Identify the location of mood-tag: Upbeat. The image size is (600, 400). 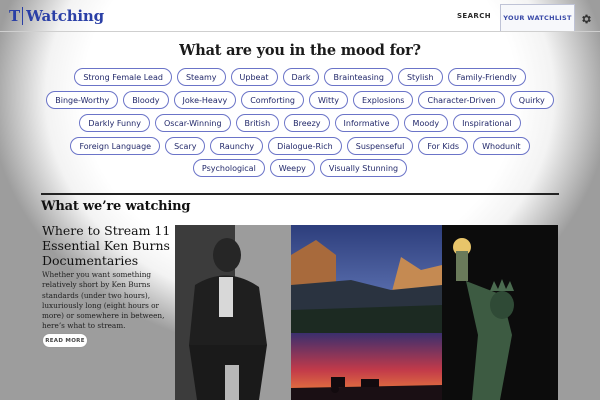
(254, 77).